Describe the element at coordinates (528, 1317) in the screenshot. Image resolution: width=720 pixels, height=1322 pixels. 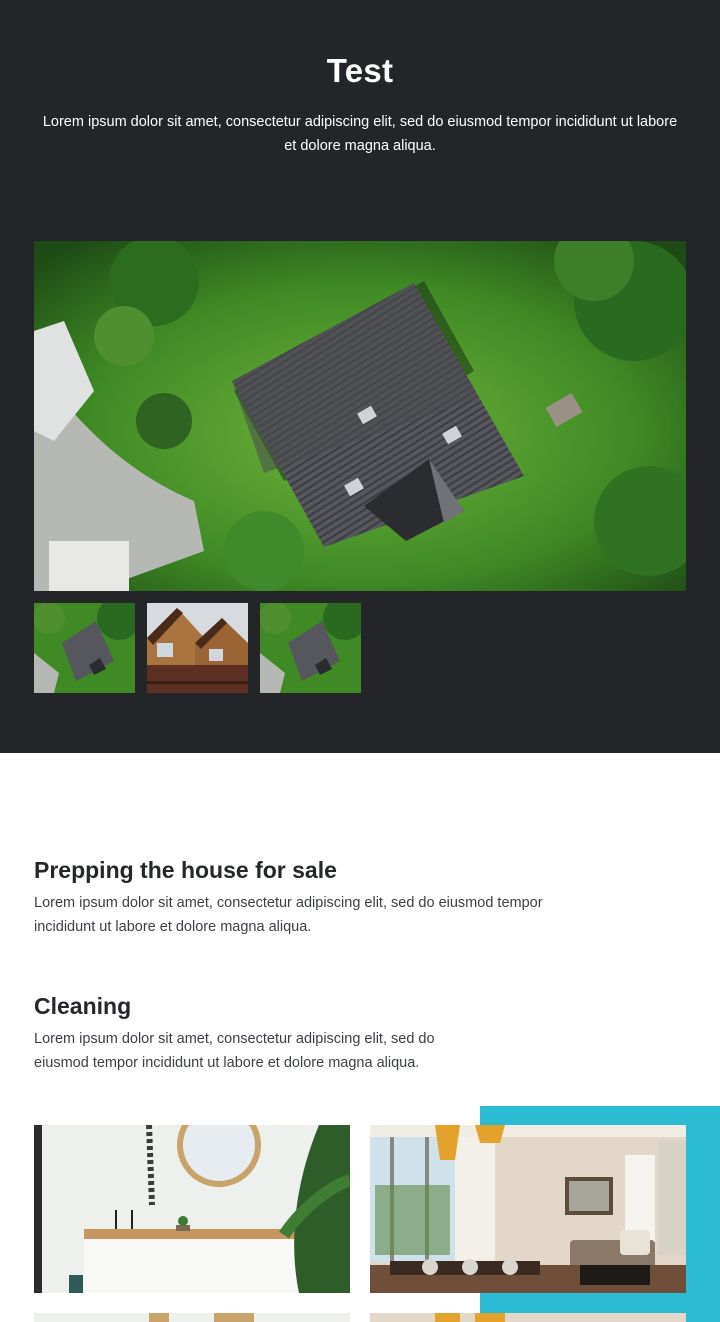
I see `interior-image-bottom-right` at that location.